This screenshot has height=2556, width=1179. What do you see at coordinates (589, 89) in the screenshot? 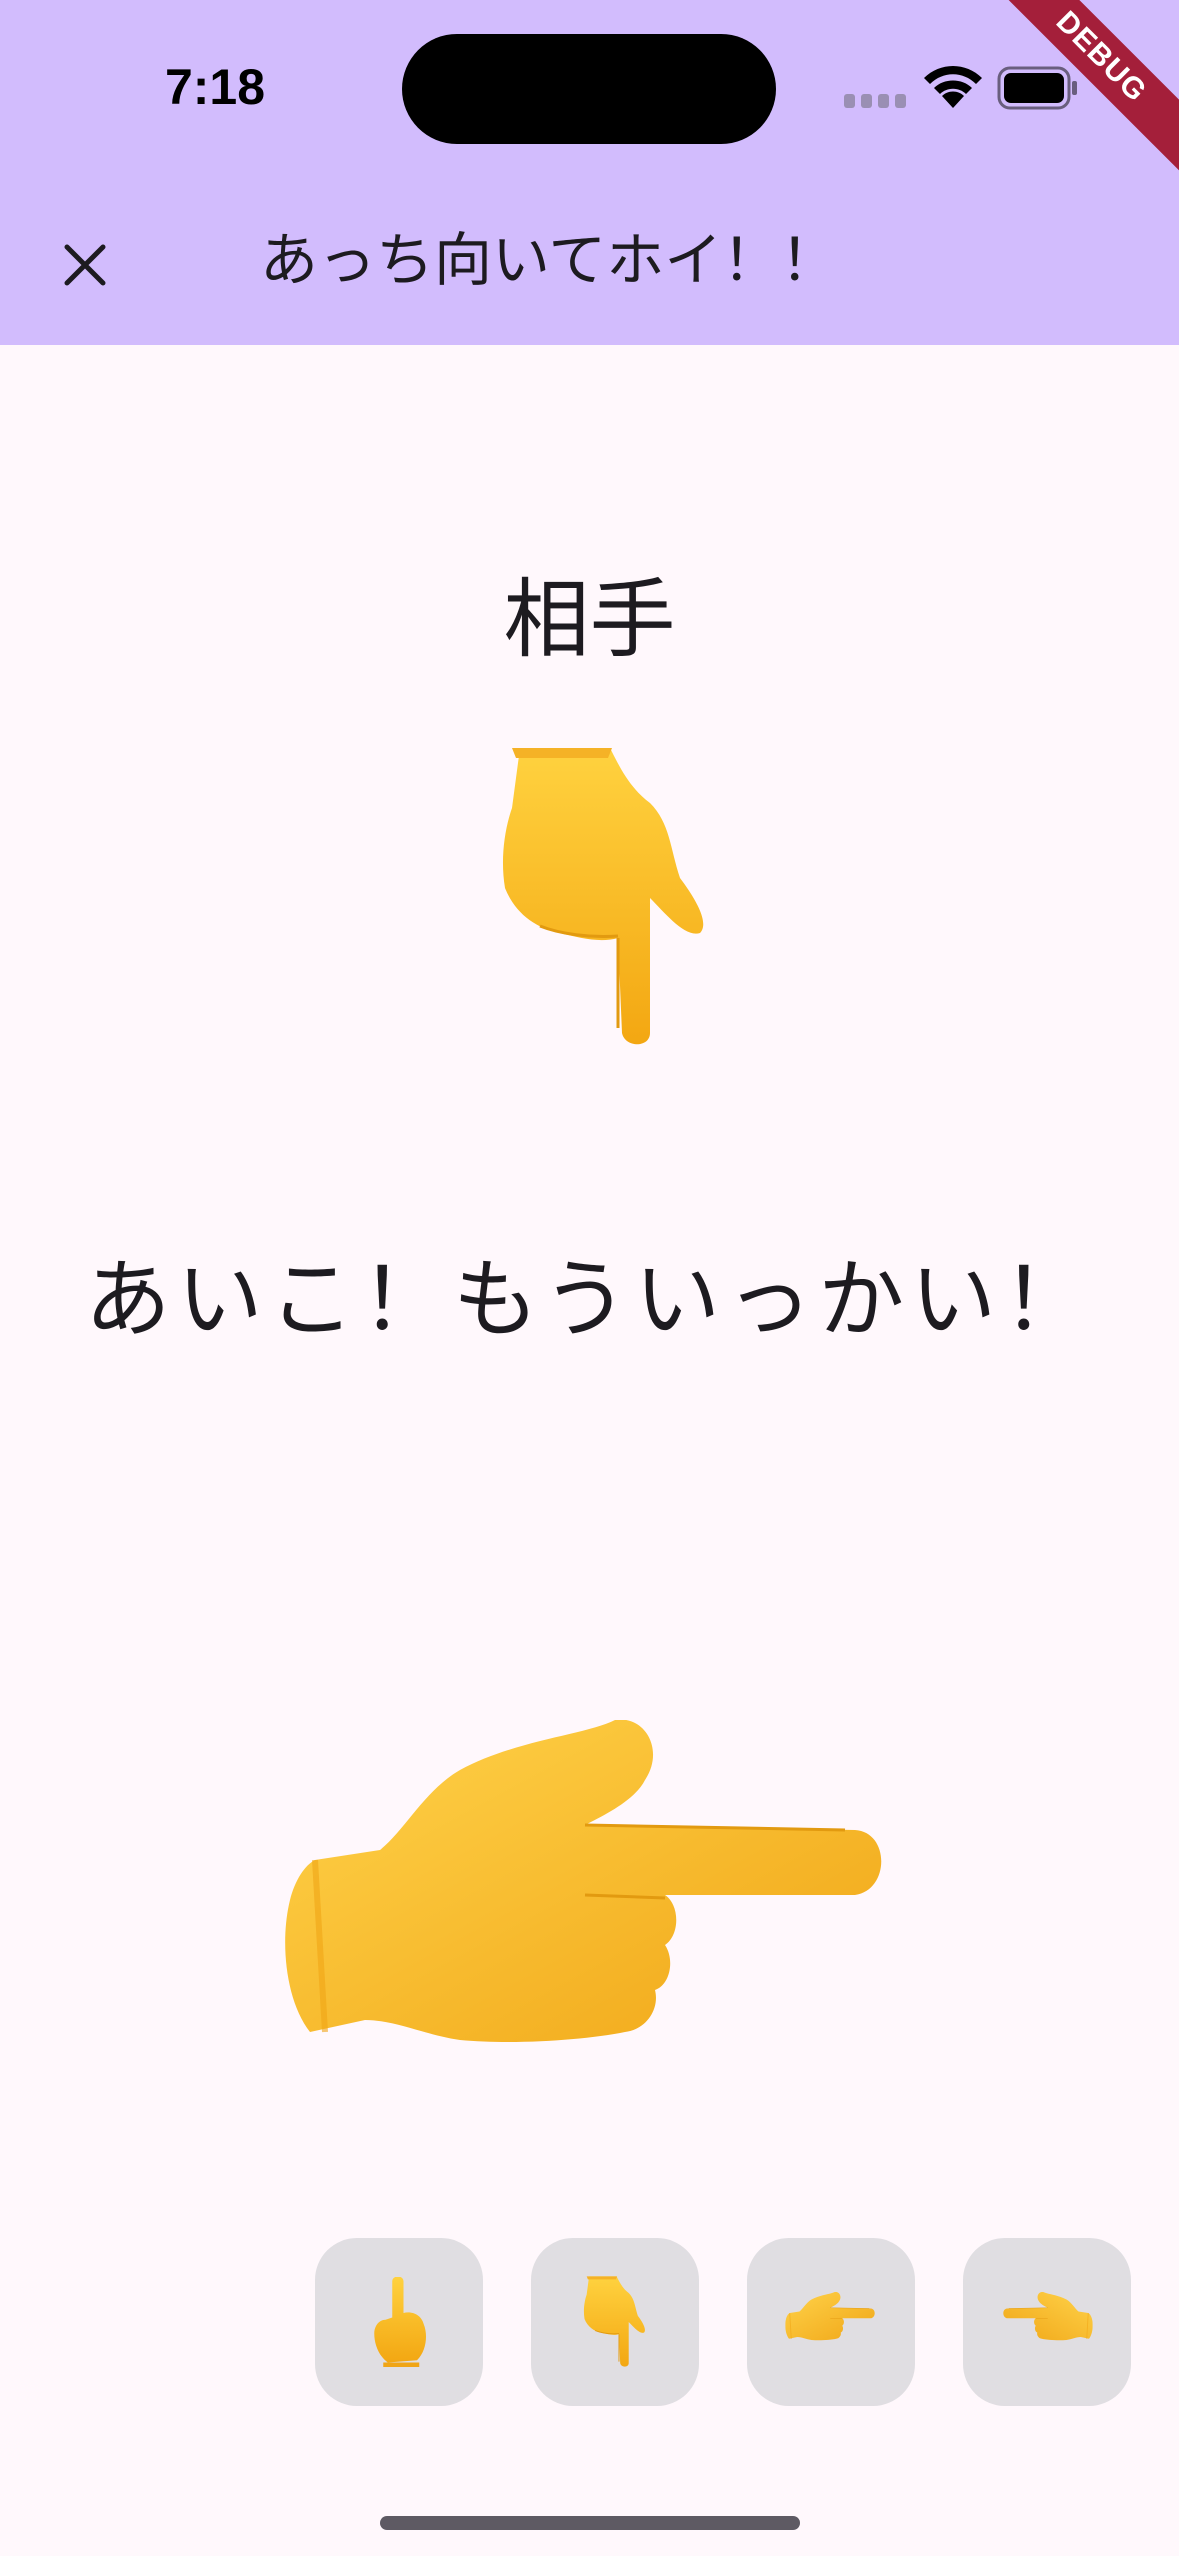
I see `dynamic-island` at bounding box center [589, 89].